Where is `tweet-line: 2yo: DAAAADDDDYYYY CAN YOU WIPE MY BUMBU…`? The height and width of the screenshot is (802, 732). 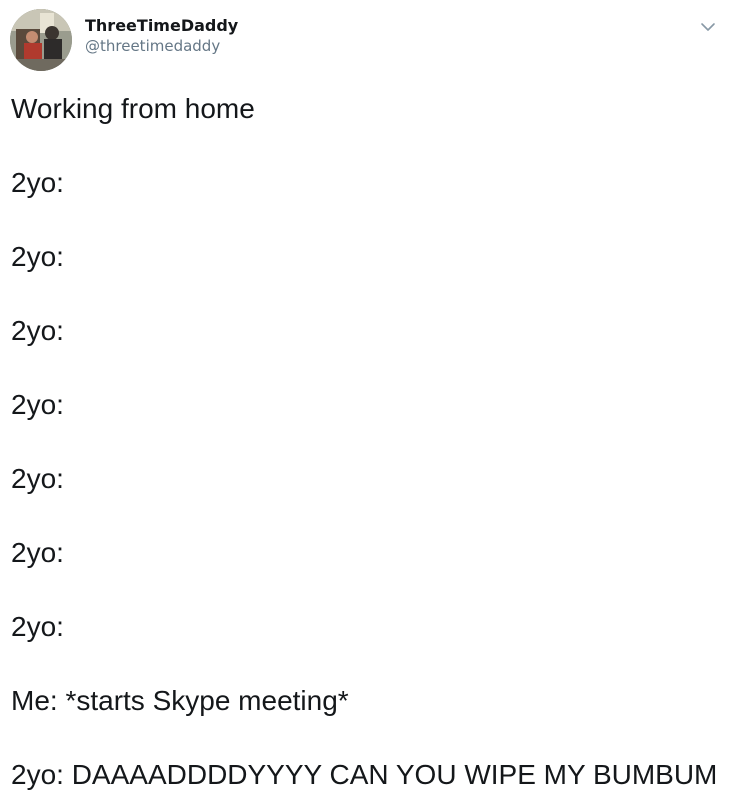 tweet-line: 2yo: DAAAADDDDYYYY CAN YOU WIPE MY BUMBU… is located at coordinates (364, 774).